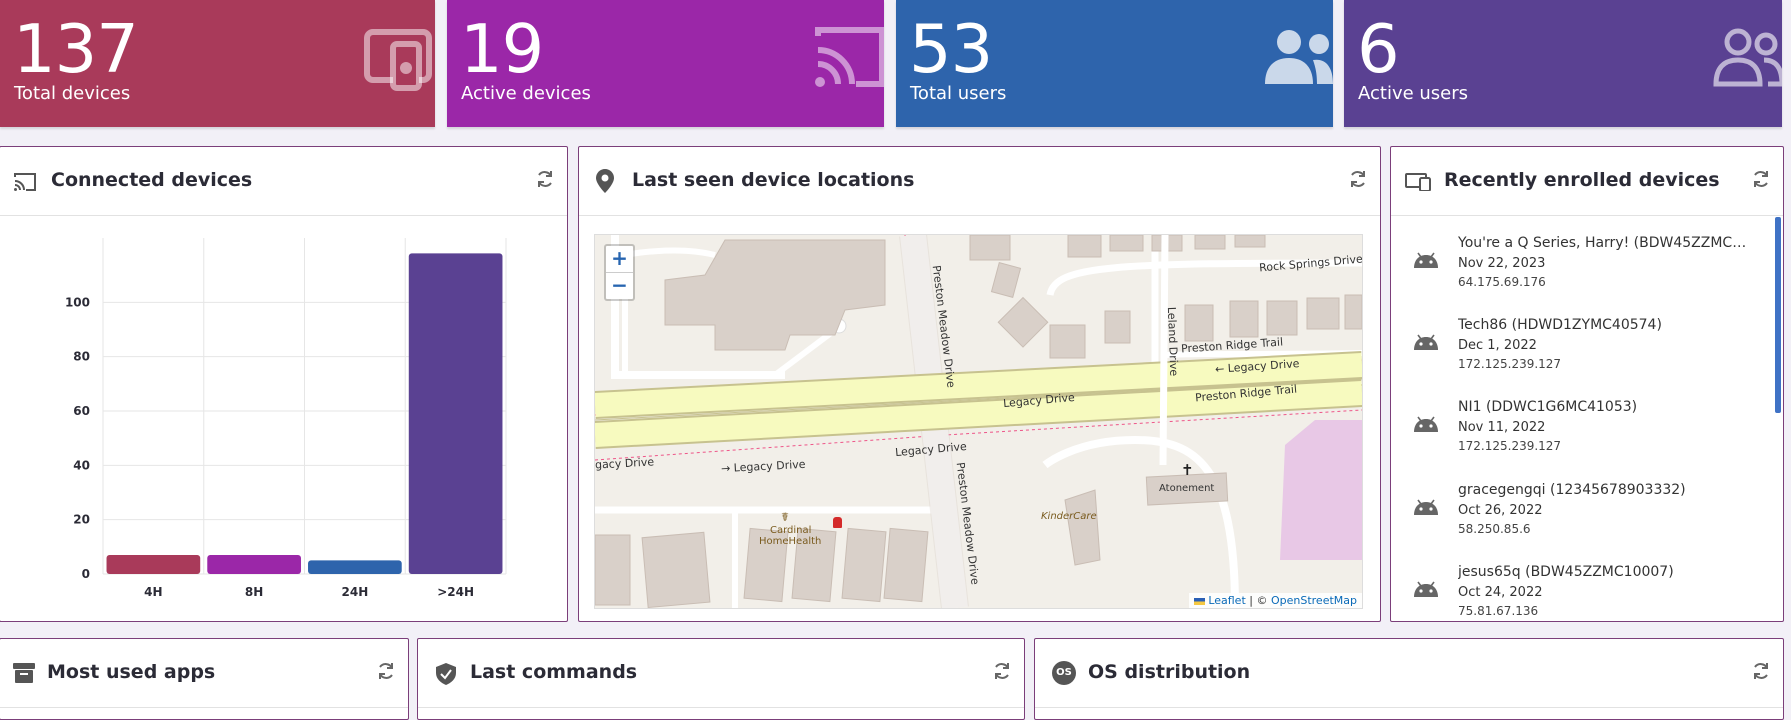 Image resolution: width=1791 pixels, height=720 pixels. I want to click on scrollbar, so click(1778, 315).